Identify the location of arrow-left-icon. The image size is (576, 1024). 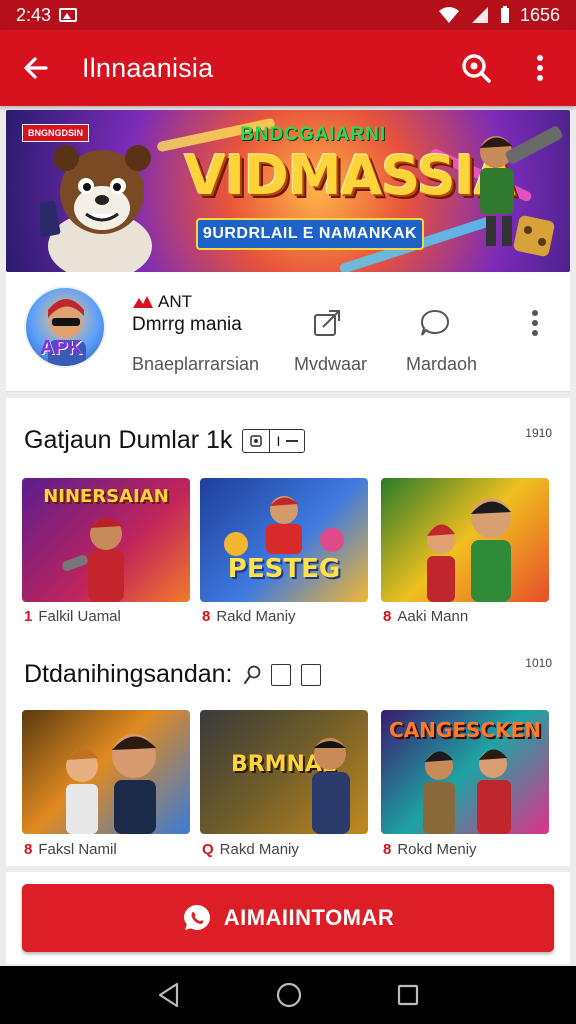
(36, 68).